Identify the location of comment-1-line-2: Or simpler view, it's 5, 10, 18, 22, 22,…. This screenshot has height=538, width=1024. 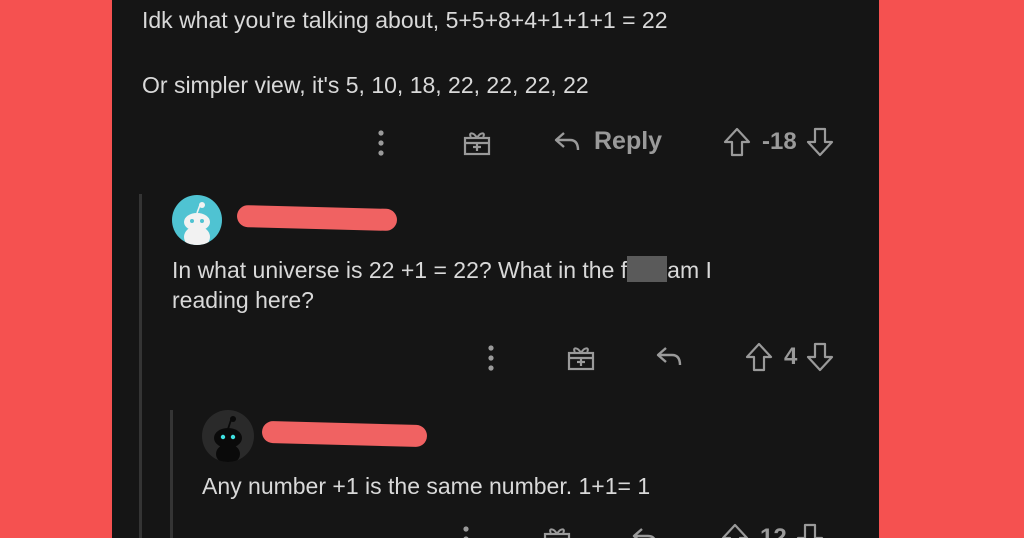
(365, 85).